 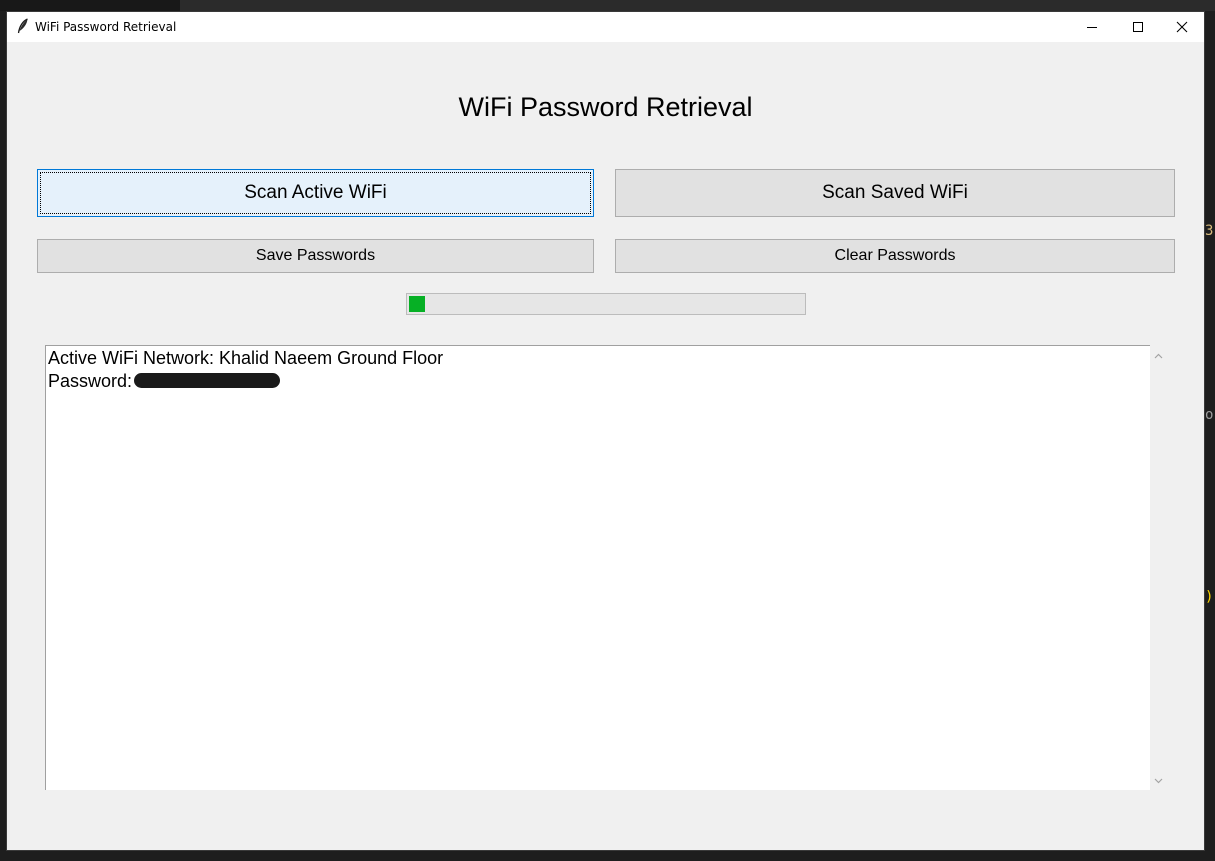 I want to click on minimize-icon, so click(x=1092, y=27).